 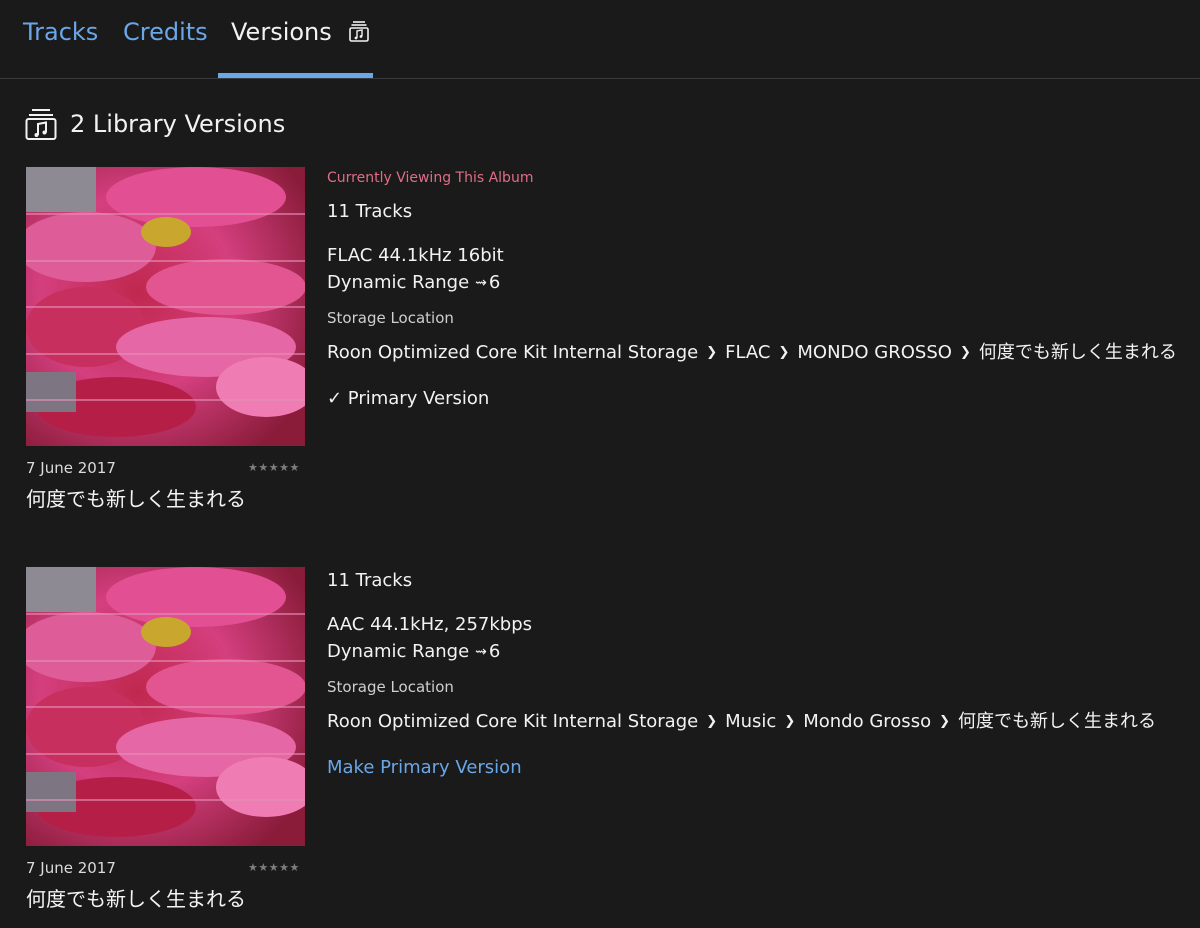 What do you see at coordinates (295, 75) in the screenshot?
I see `active-tab-indicator` at bounding box center [295, 75].